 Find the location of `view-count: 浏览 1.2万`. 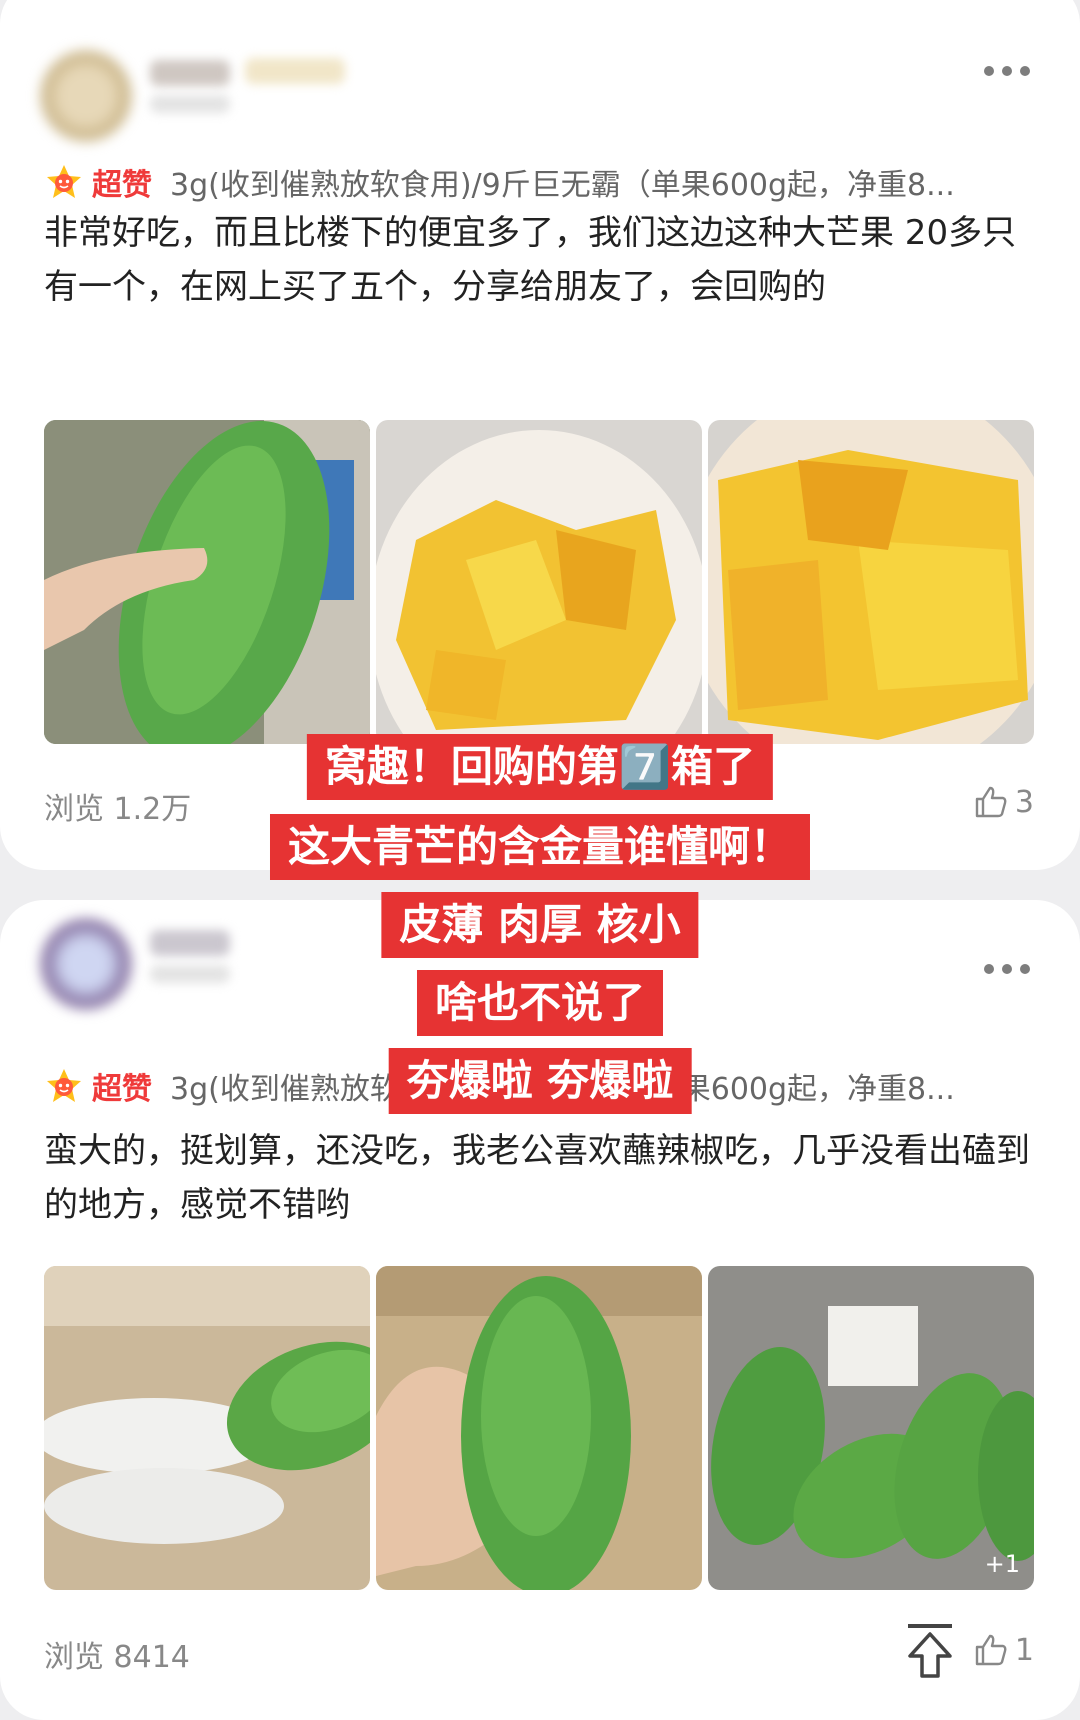

view-count: 浏览 1.2万 is located at coordinates (118, 809).